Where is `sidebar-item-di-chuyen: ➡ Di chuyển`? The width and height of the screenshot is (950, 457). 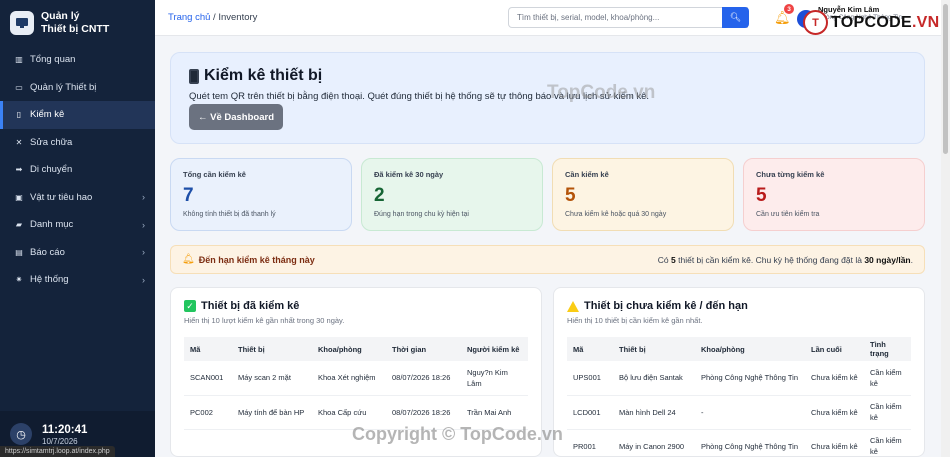 sidebar-item-di-chuyen: ➡ Di chuyển is located at coordinates (77, 170).